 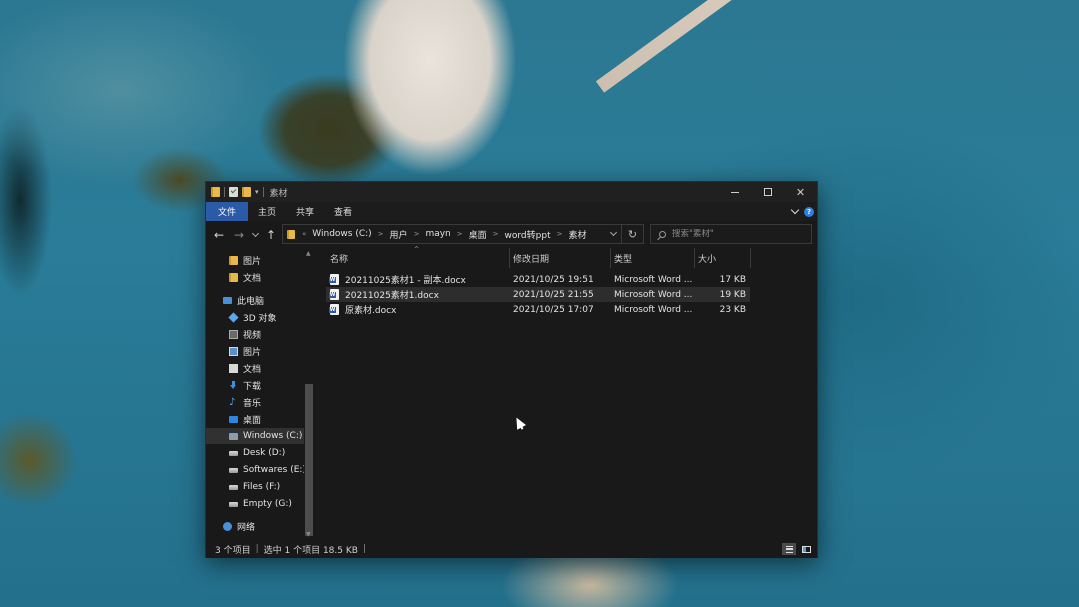 I want to click on search-icon, so click(x=662, y=234).